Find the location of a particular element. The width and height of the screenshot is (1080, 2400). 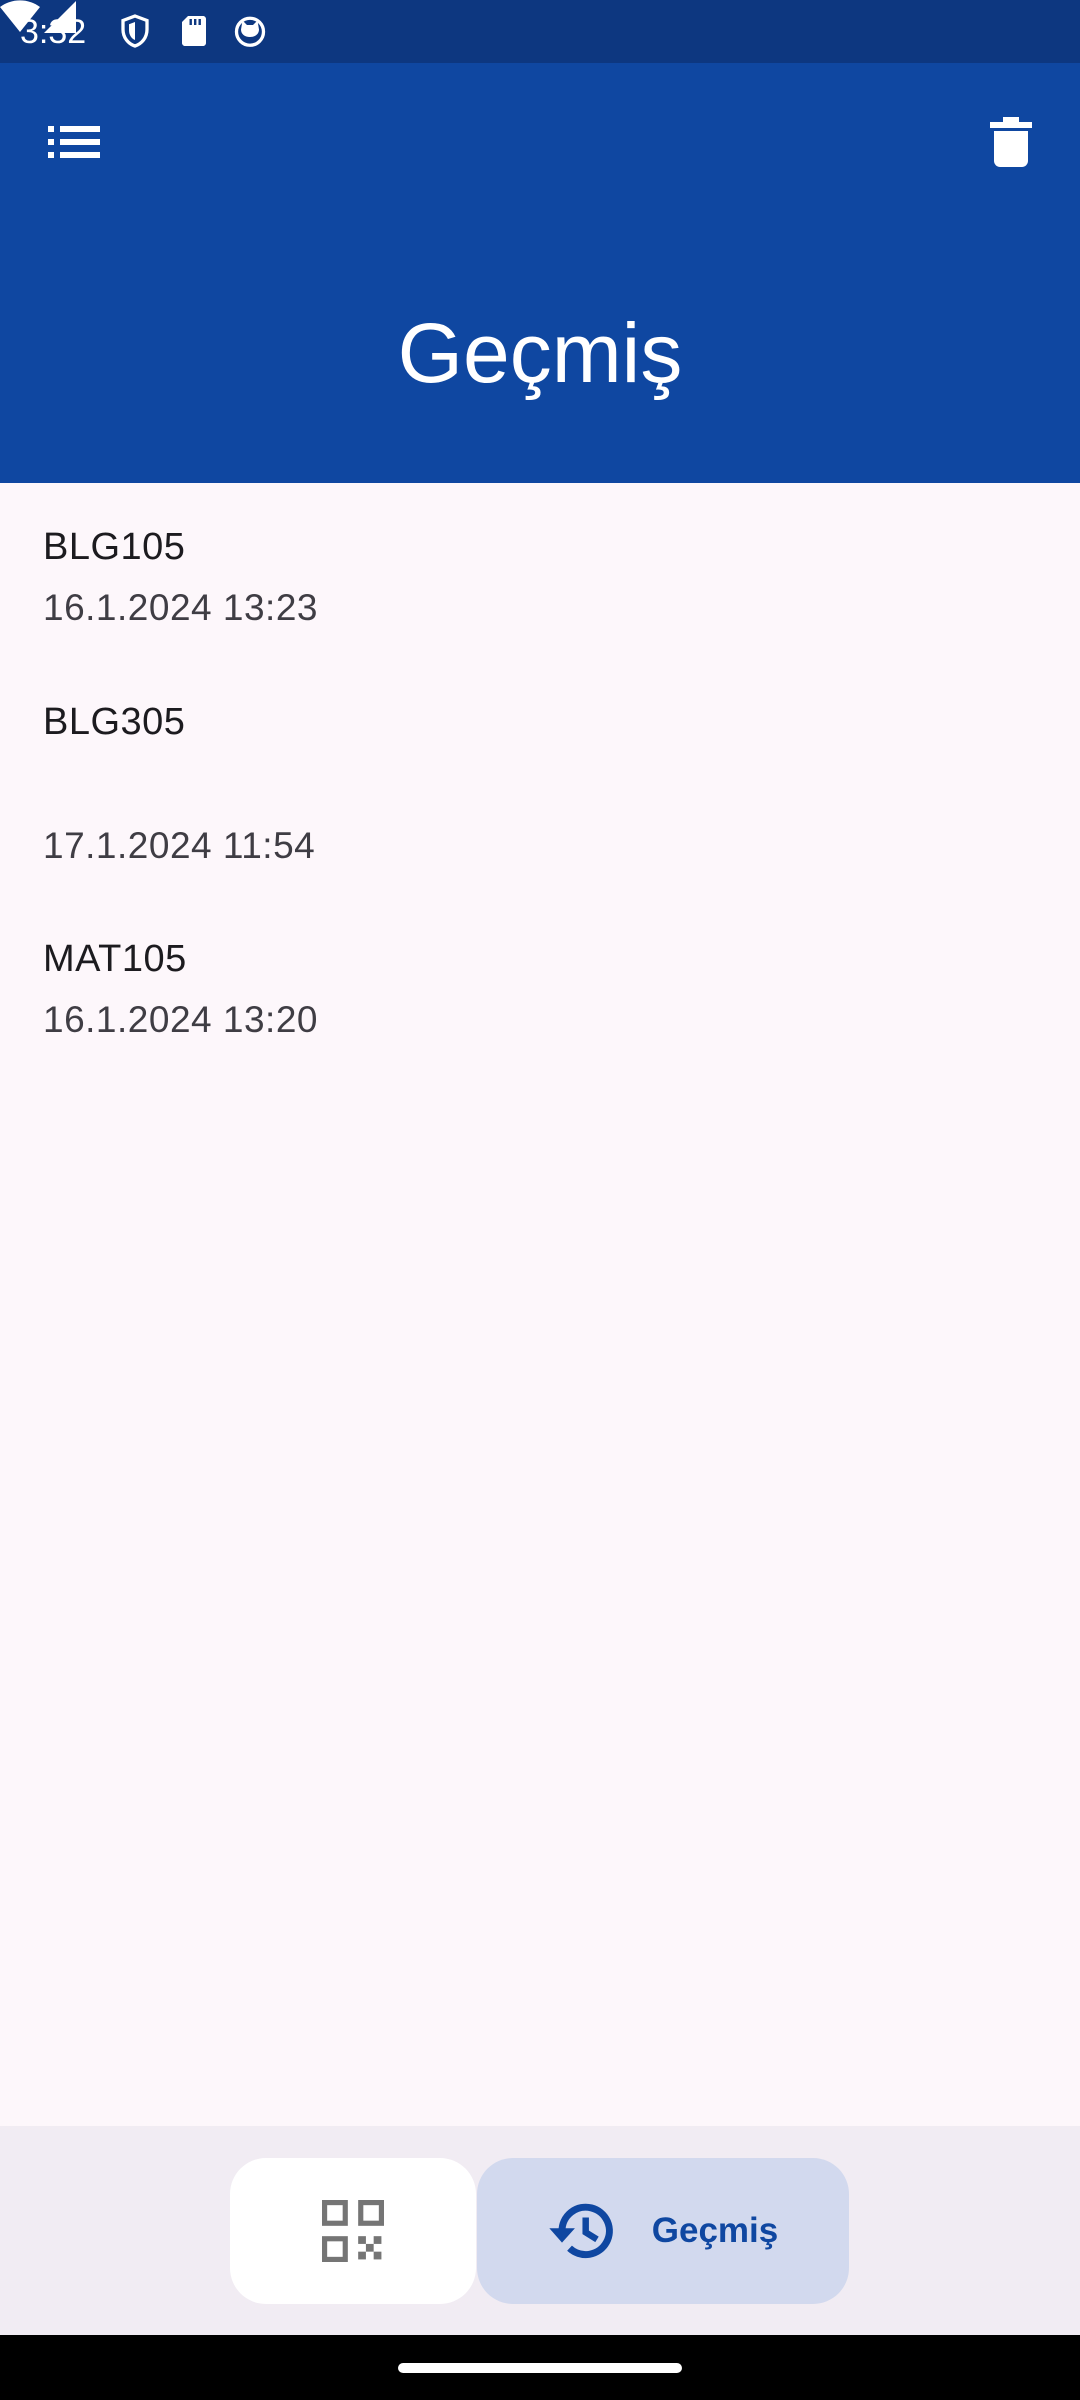

history-item: MAT105 16.1.2024 13:20 is located at coordinates (543, 992).